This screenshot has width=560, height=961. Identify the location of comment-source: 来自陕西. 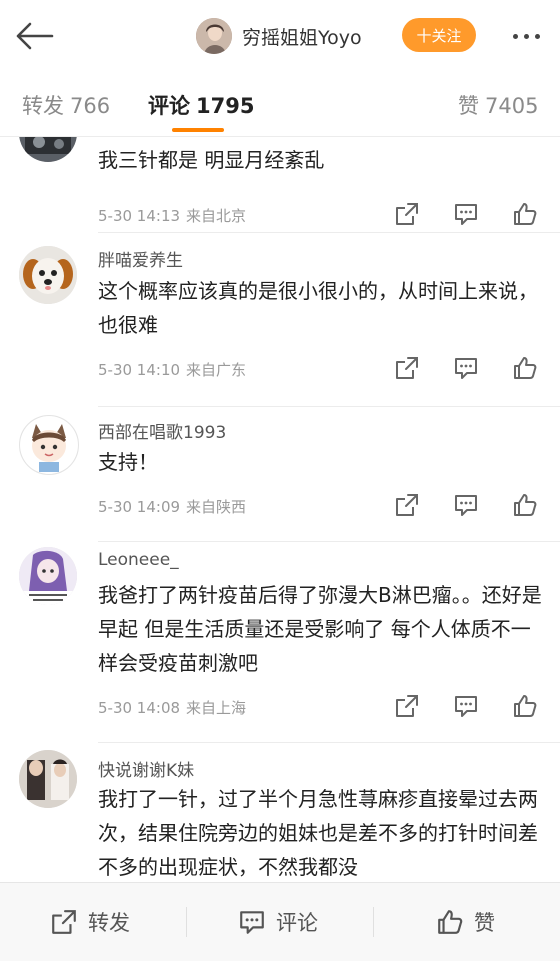
(216, 507).